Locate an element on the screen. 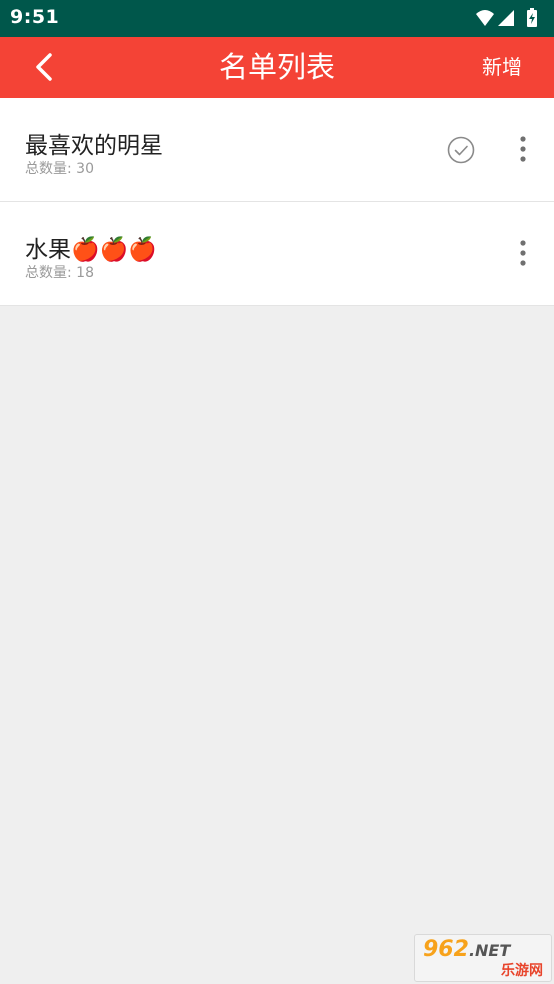 The image size is (554, 984). watermark-logo: 962.NET 乐游网 is located at coordinates (483, 958).